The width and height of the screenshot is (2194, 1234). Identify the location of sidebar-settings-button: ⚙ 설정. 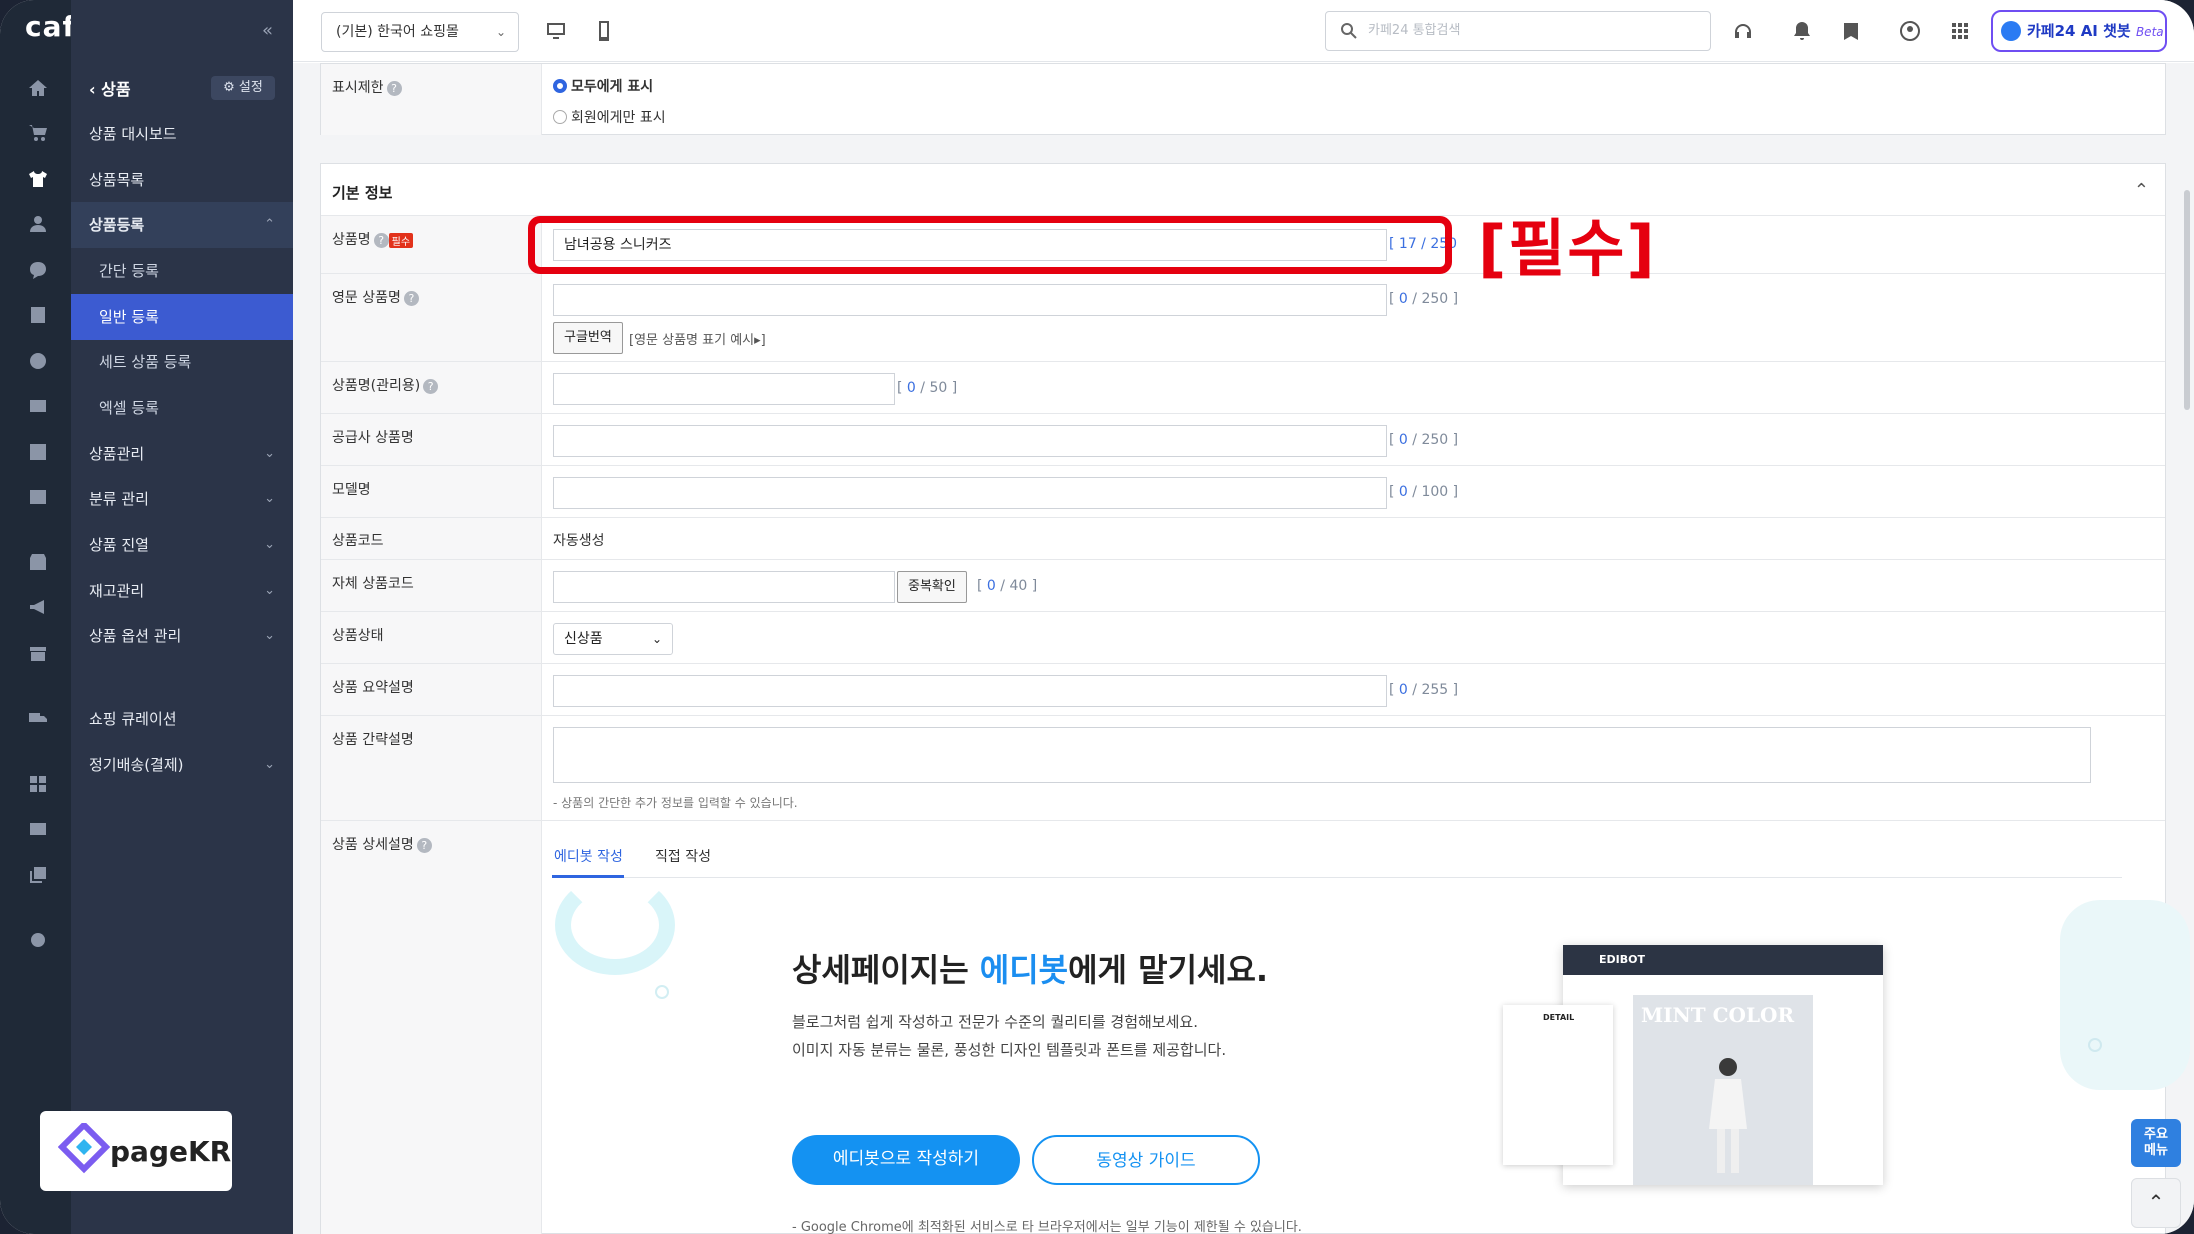
(243, 88).